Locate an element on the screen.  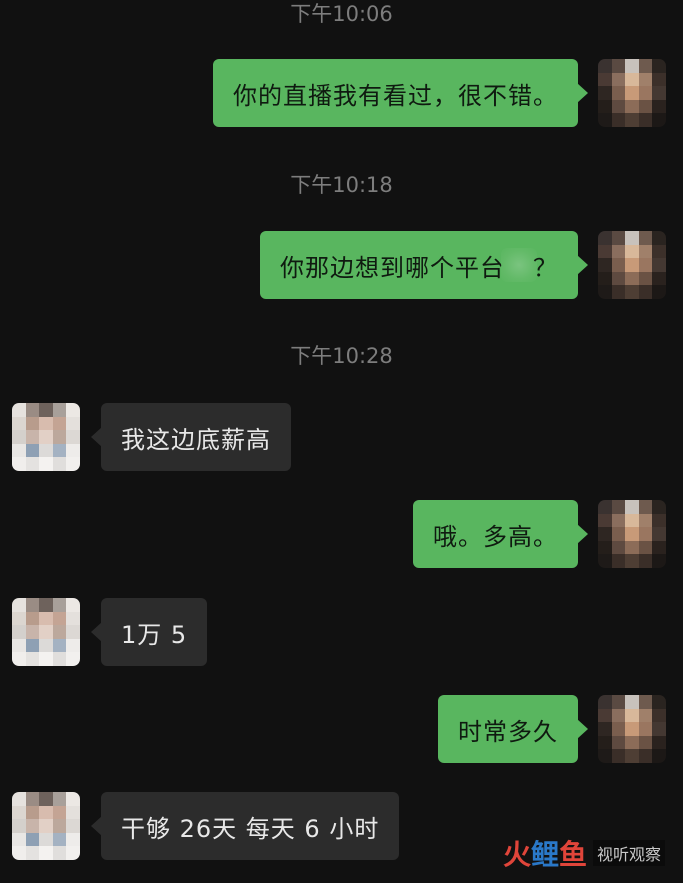
watermark: 火鲤鱼 视听观察 is located at coordinates (584, 853).